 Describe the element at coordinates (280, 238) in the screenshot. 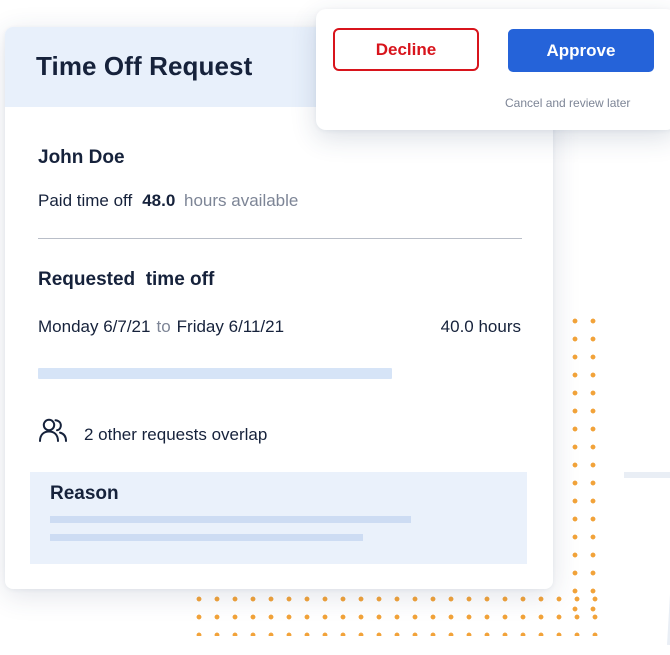

I see `section-divider` at that location.